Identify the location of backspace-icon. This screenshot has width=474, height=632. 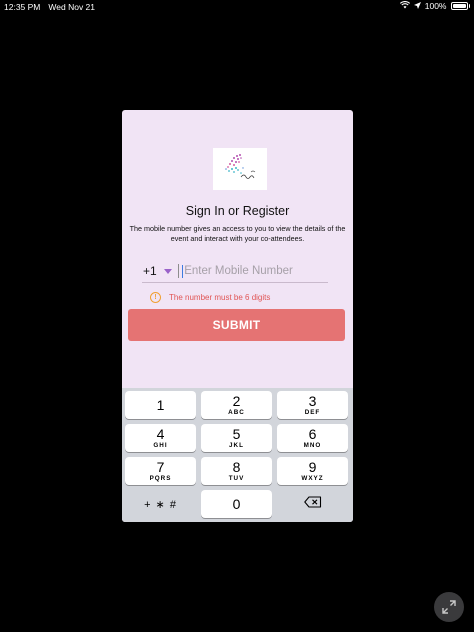
(312, 504).